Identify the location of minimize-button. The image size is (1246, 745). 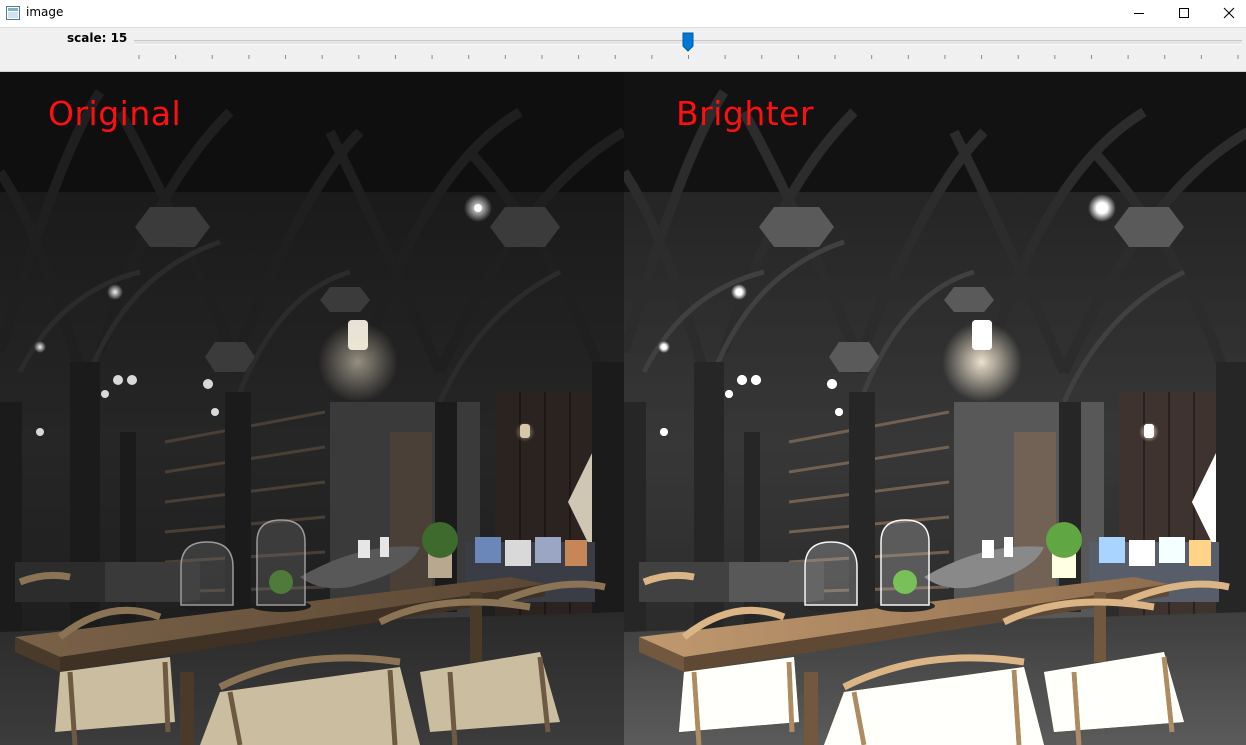
(1139, 13).